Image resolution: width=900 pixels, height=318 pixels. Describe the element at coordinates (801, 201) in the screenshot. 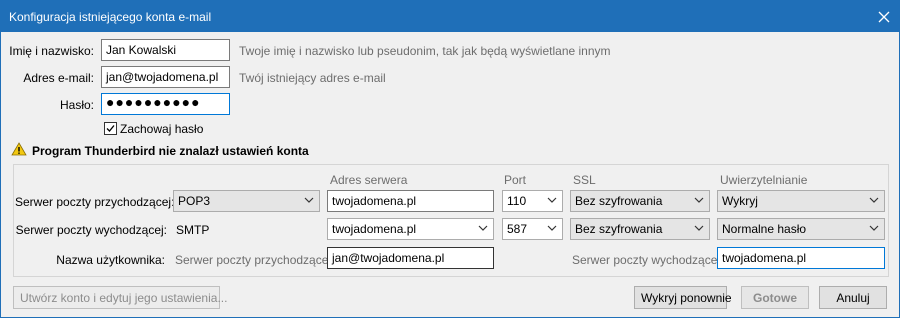

I see `incoming-auth-select: Wykryj` at that location.